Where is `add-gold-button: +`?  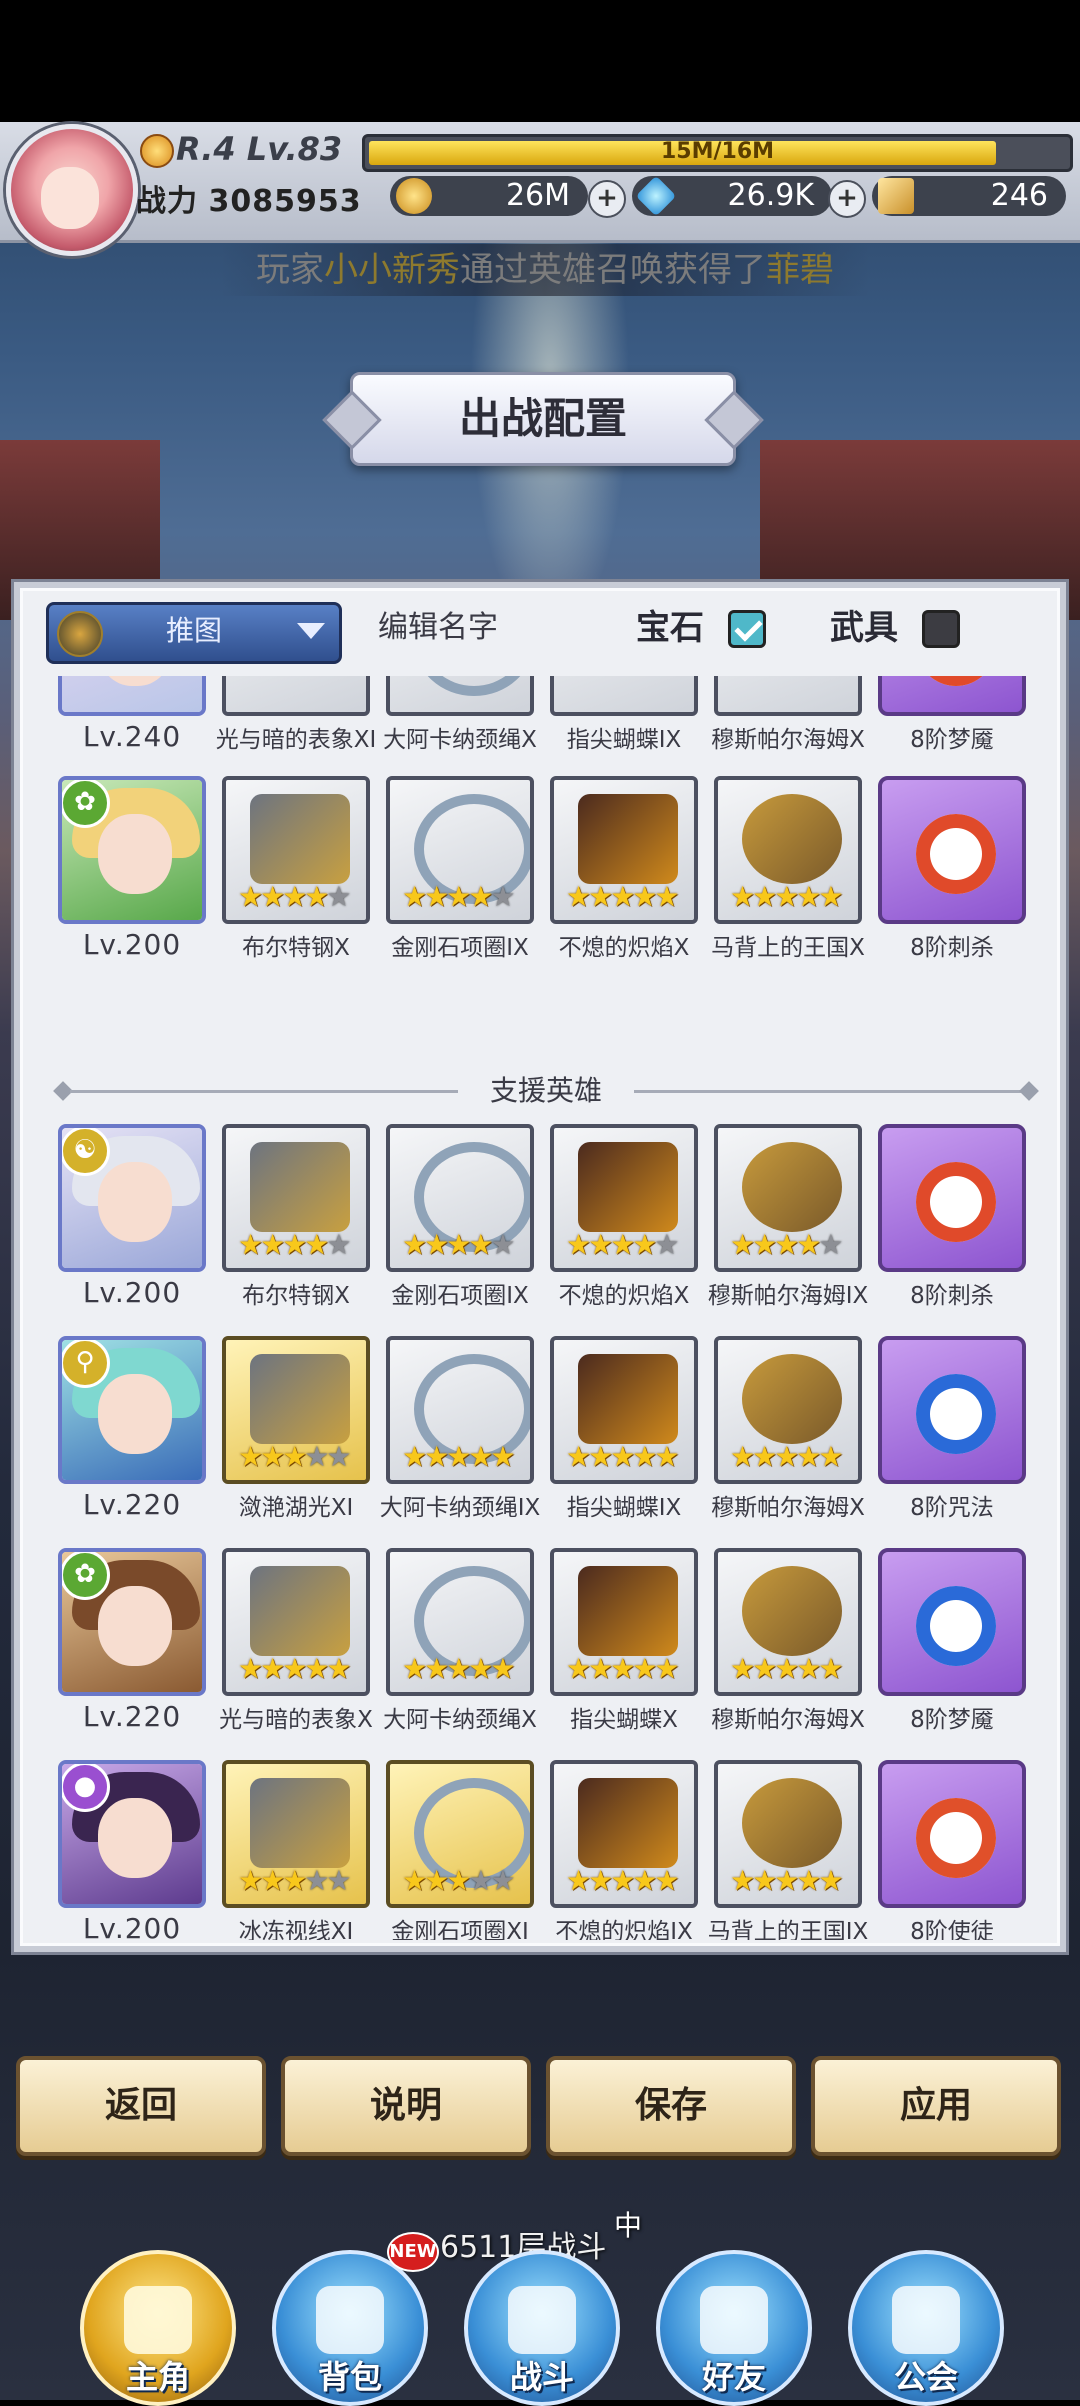
add-gold-button: + is located at coordinates (607, 199).